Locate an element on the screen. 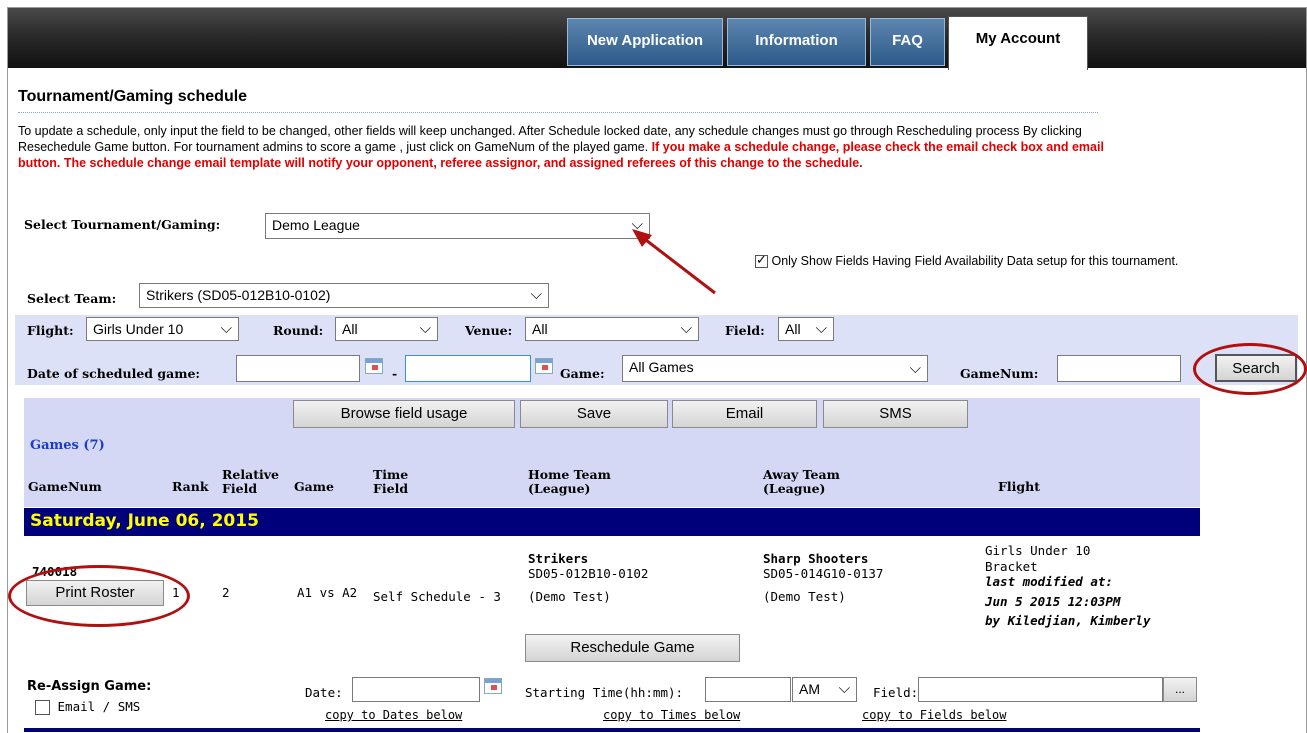  col-home-league: (League) is located at coordinates (559, 488).